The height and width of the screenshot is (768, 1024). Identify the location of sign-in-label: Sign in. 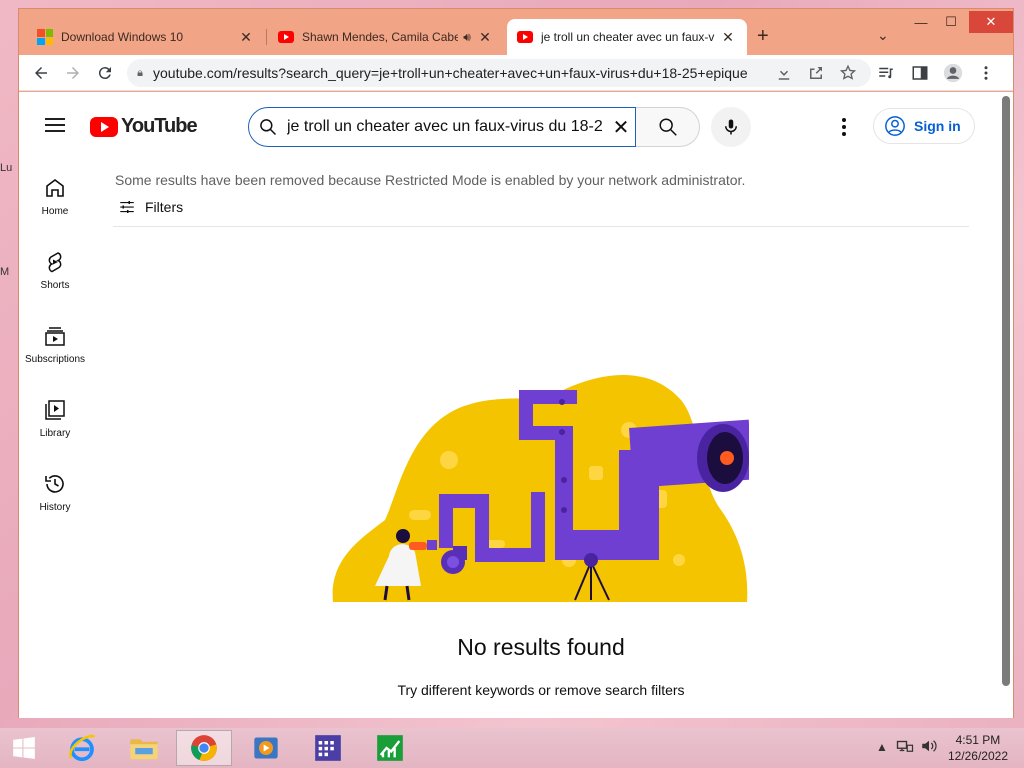
(937, 126).